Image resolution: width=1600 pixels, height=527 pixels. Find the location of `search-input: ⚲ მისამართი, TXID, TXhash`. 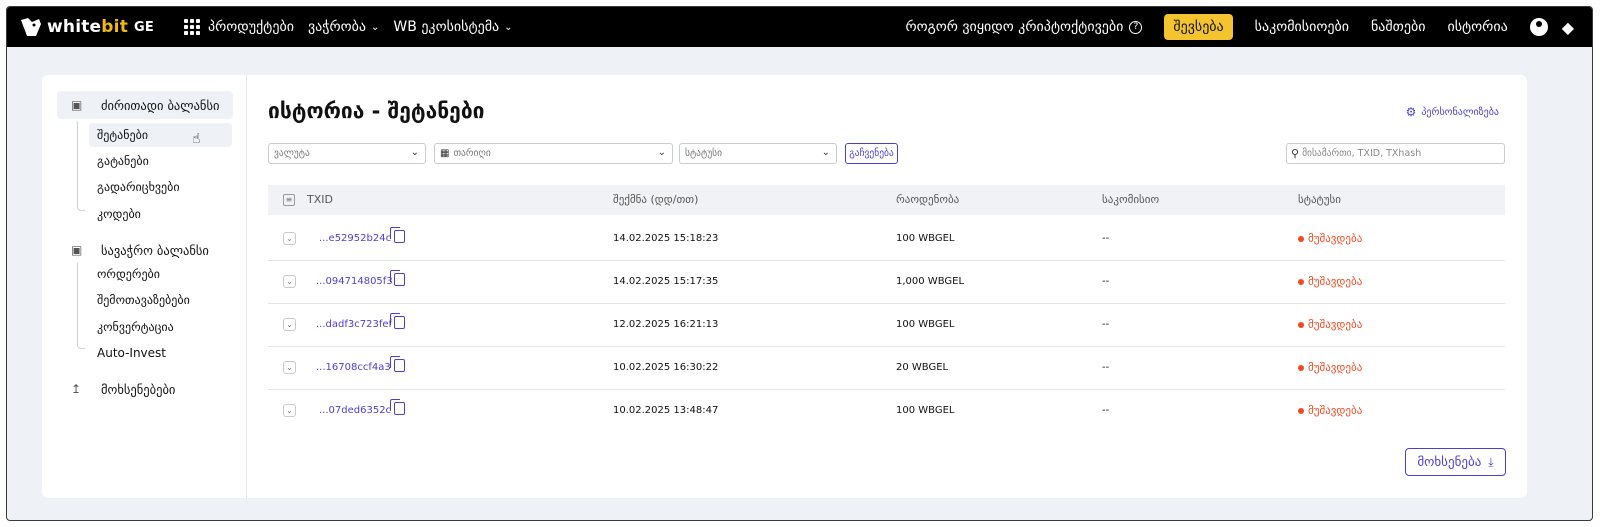

search-input: ⚲ მისამართი, TXID, TXhash is located at coordinates (1395, 153).